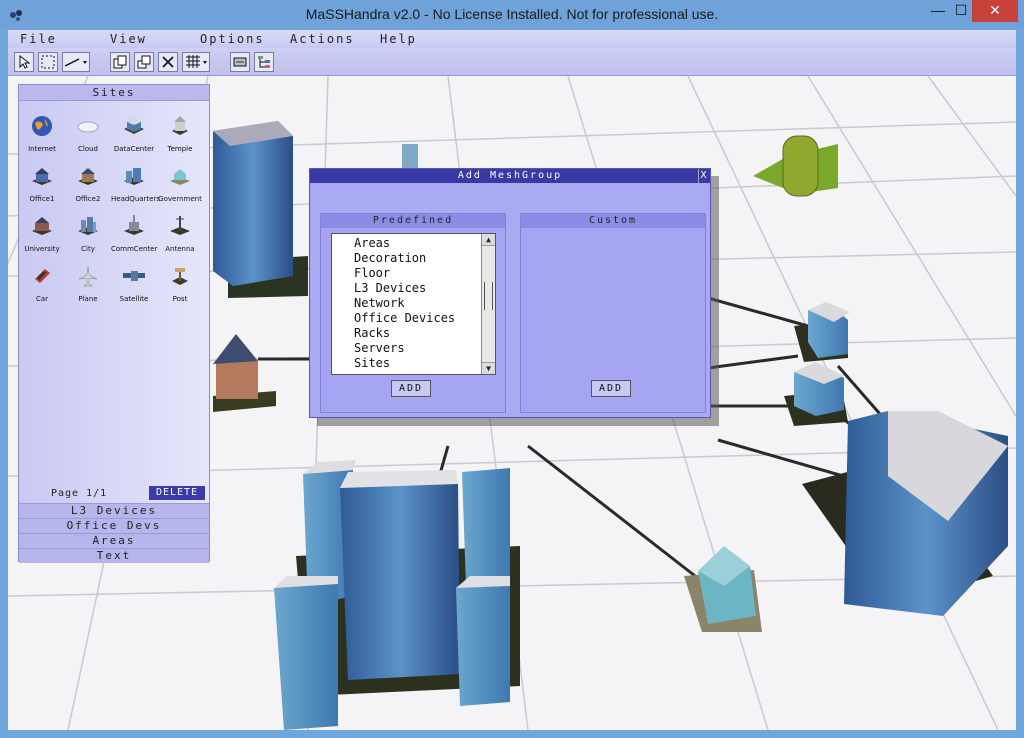 The width and height of the screenshot is (1024, 738). I want to click on tree-icon, so click(264, 62).